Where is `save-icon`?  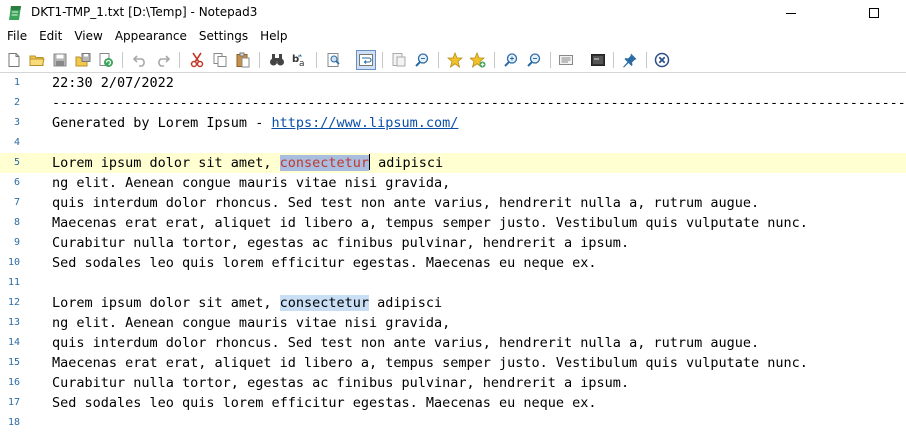
save-icon is located at coordinates (60, 60).